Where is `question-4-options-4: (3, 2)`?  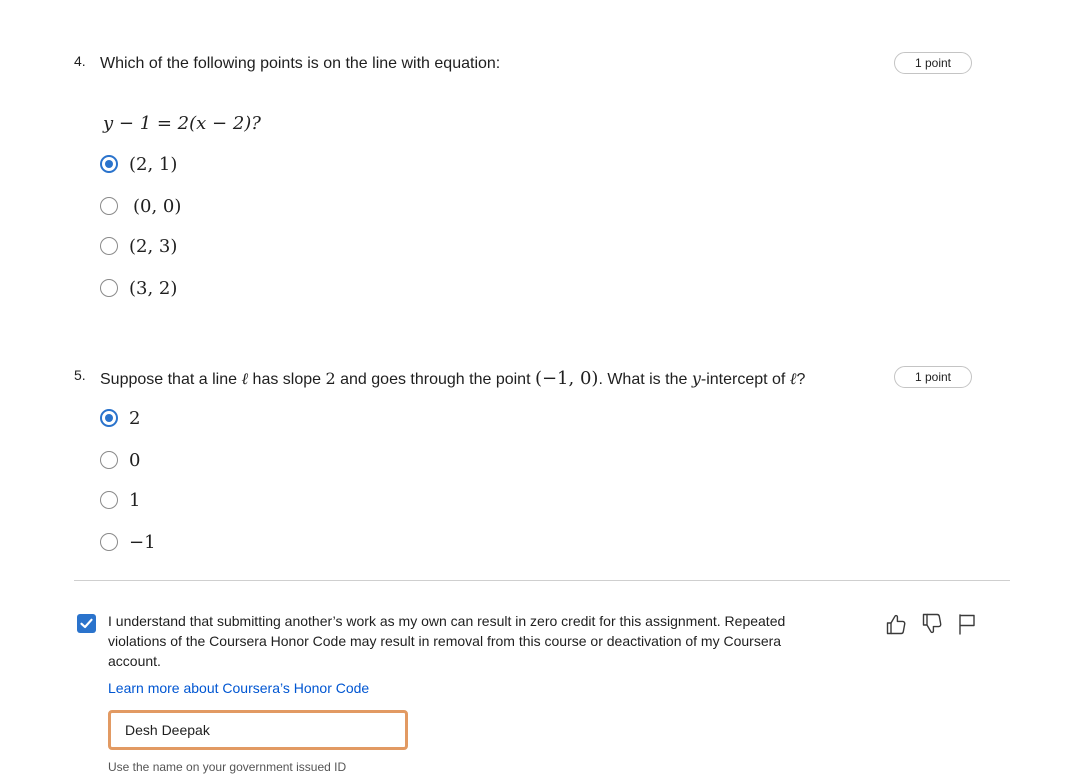 question-4-options-4: (3, 2) is located at coordinates (138, 288).